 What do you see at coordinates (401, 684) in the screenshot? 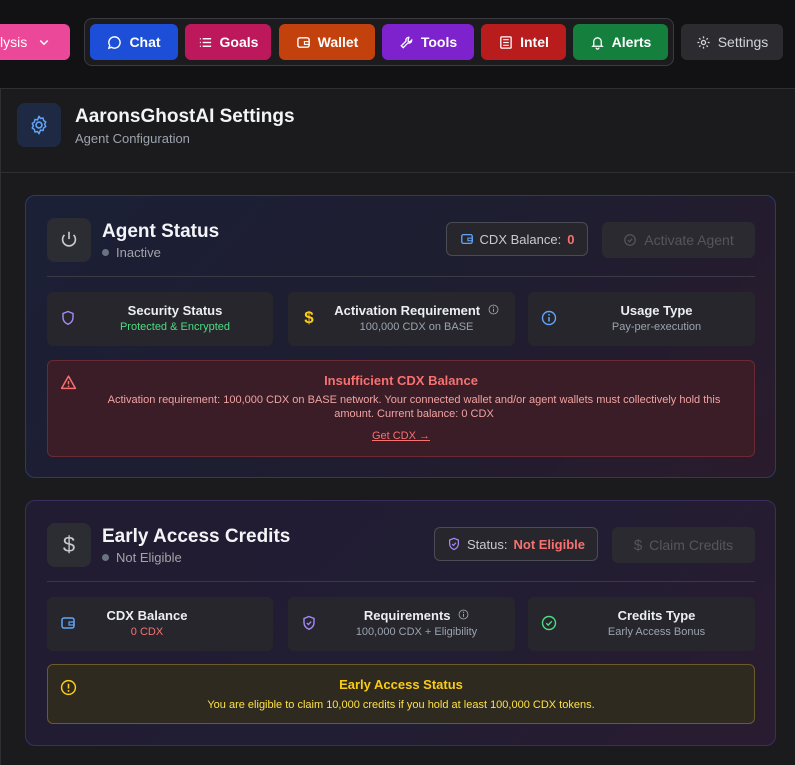
I see `early-access-status-title: Early Access Status` at bounding box center [401, 684].